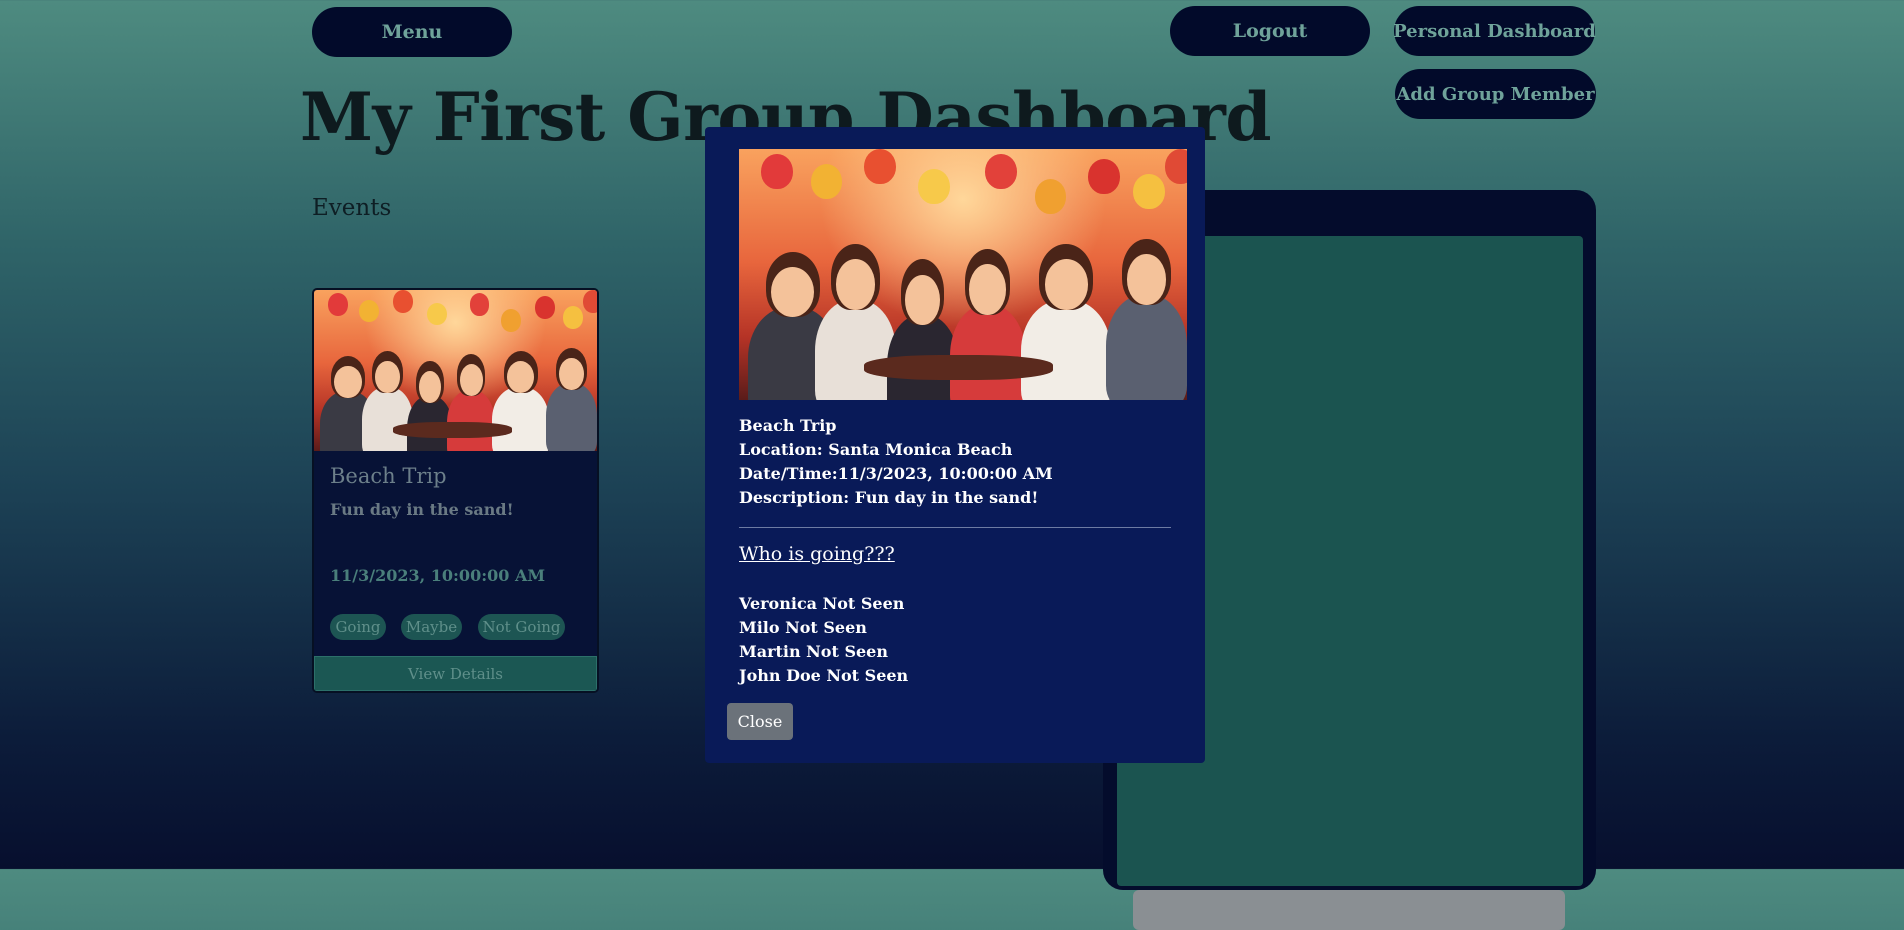  I want to click on rsvp-maybe-button: Maybe, so click(431, 627).